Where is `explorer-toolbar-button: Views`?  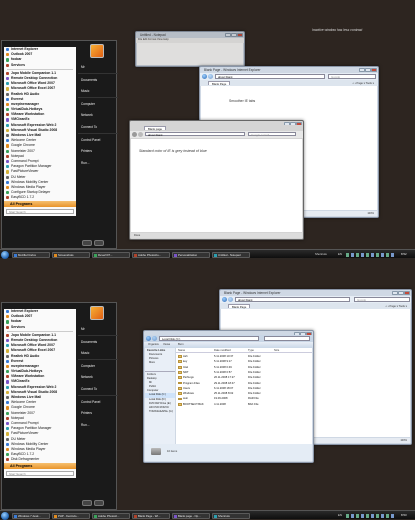 explorer-toolbar-button: Views is located at coordinates (166, 344).